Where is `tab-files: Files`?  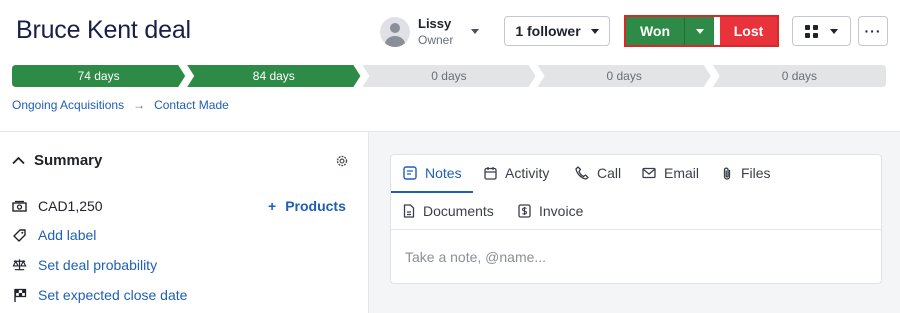
tab-files: Files is located at coordinates (746, 173).